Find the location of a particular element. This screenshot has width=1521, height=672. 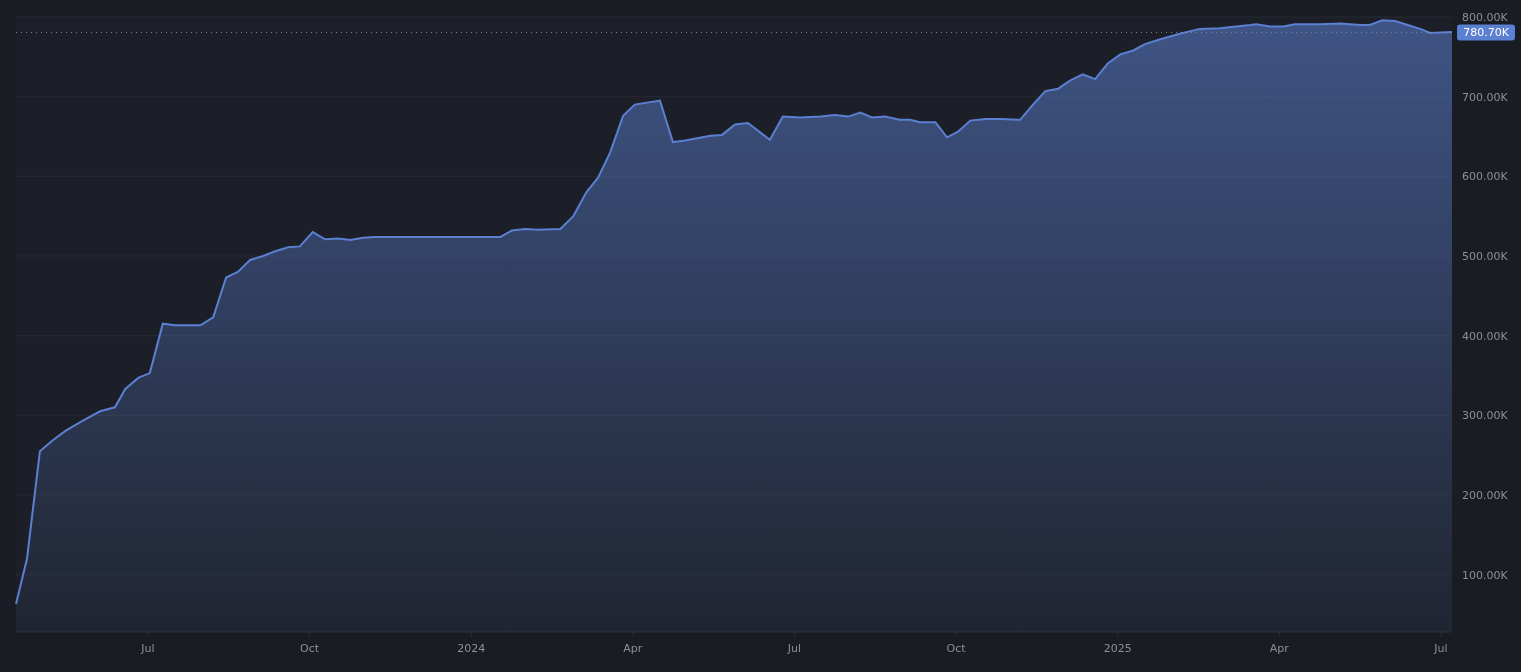

axis-label: 600.00K is located at coordinates (1485, 177).